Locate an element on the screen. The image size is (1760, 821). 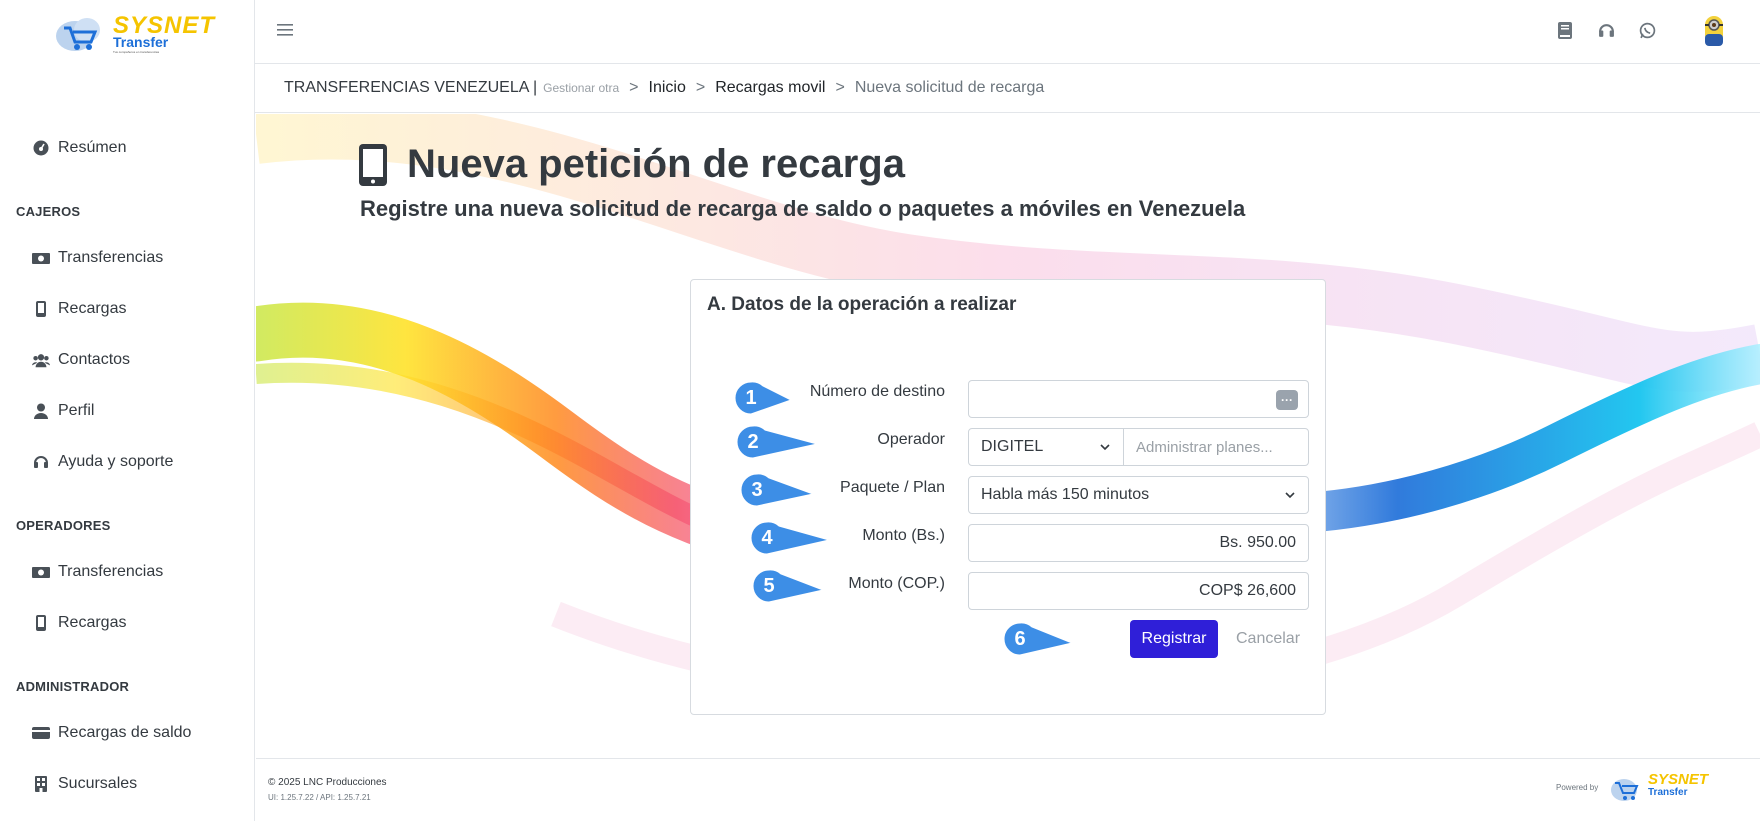
callout-number: 1 is located at coordinates (751, 397).